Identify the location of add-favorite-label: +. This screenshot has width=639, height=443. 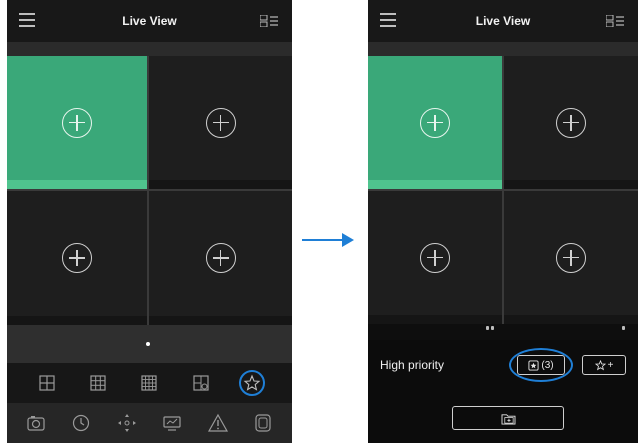
(610, 365).